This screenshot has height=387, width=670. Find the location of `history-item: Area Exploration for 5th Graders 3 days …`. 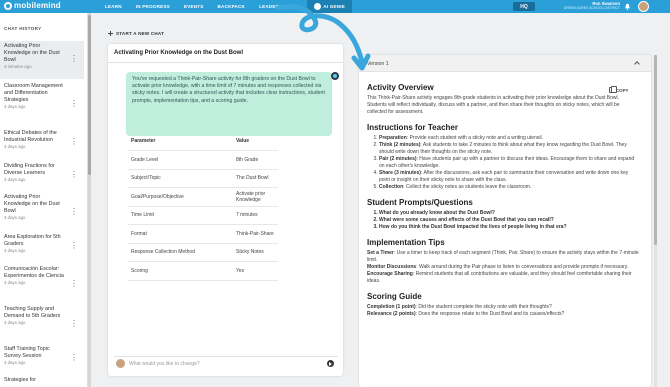

history-item: Area Exploration for 5th Graders 3 days … is located at coordinates (42, 244).